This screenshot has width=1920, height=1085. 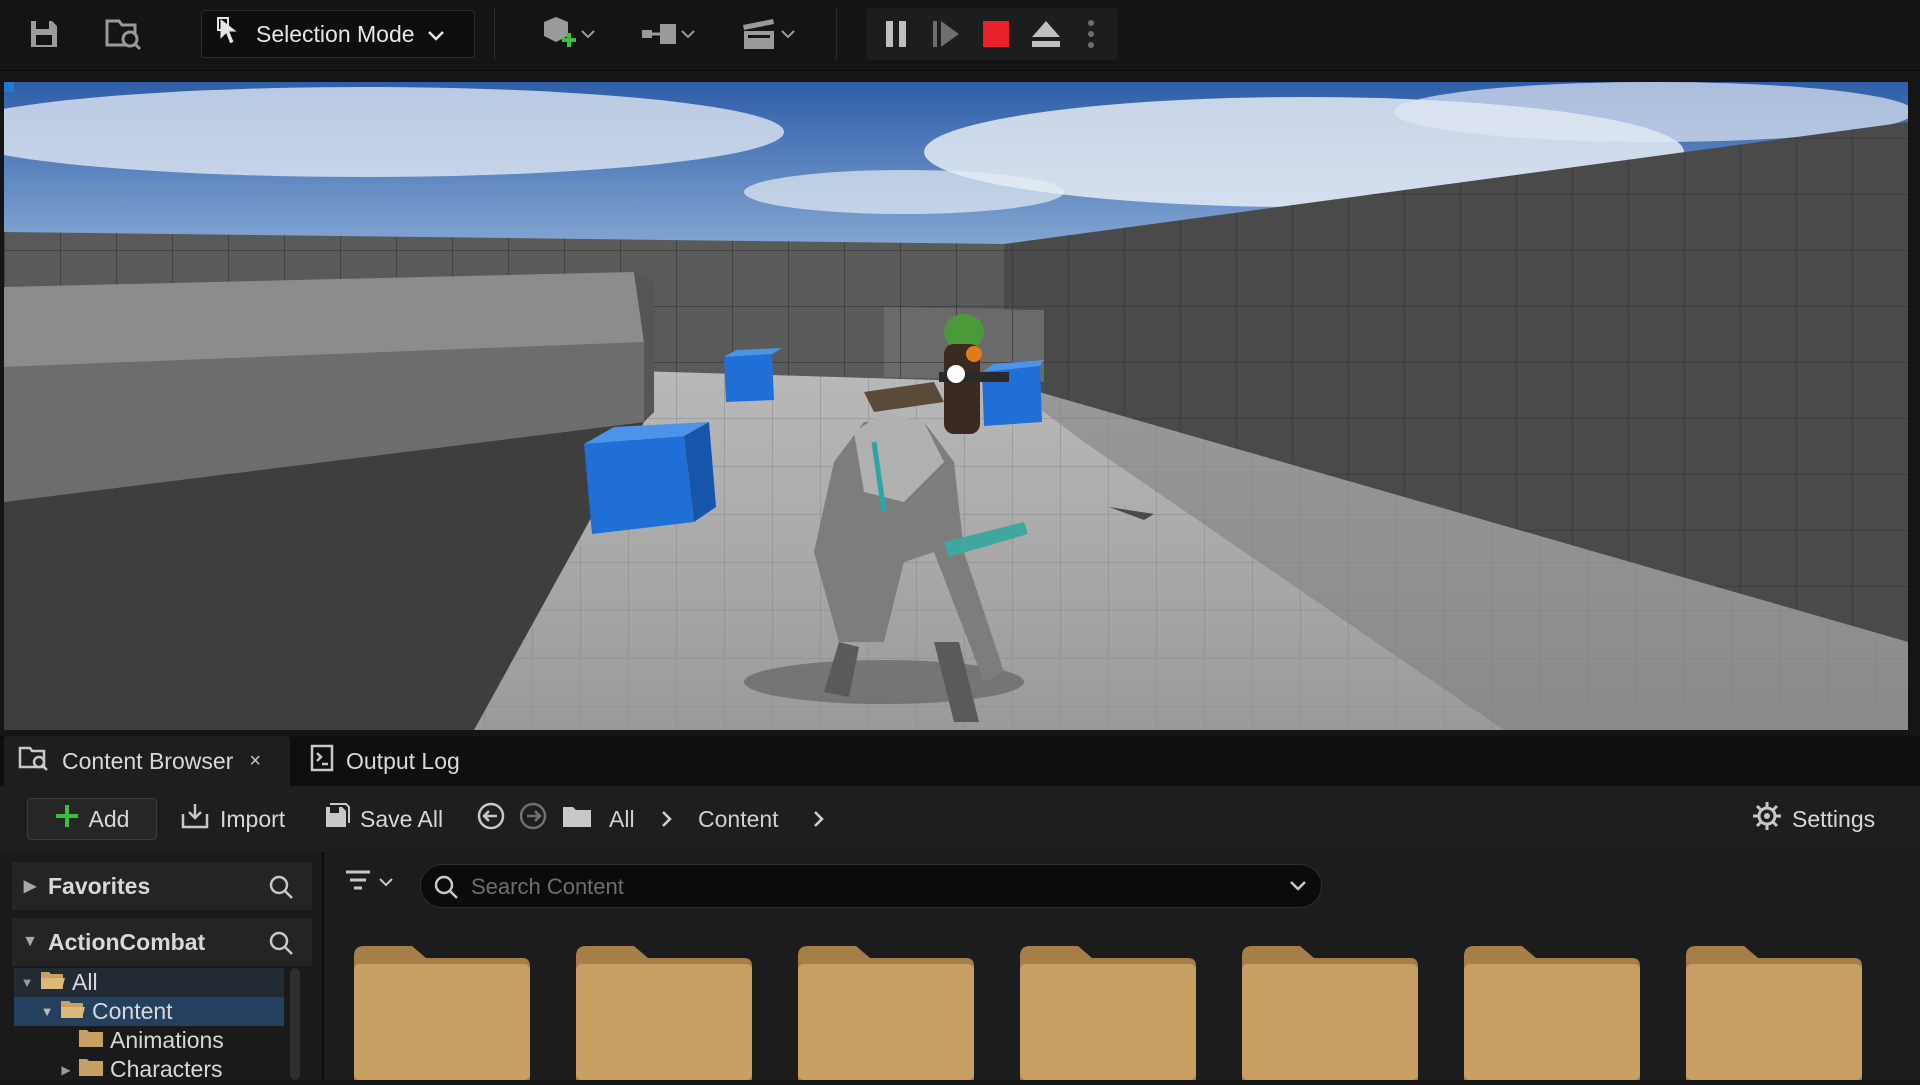 What do you see at coordinates (337, 819) in the screenshot?
I see `save-all-icon` at bounding box center [337, 819].